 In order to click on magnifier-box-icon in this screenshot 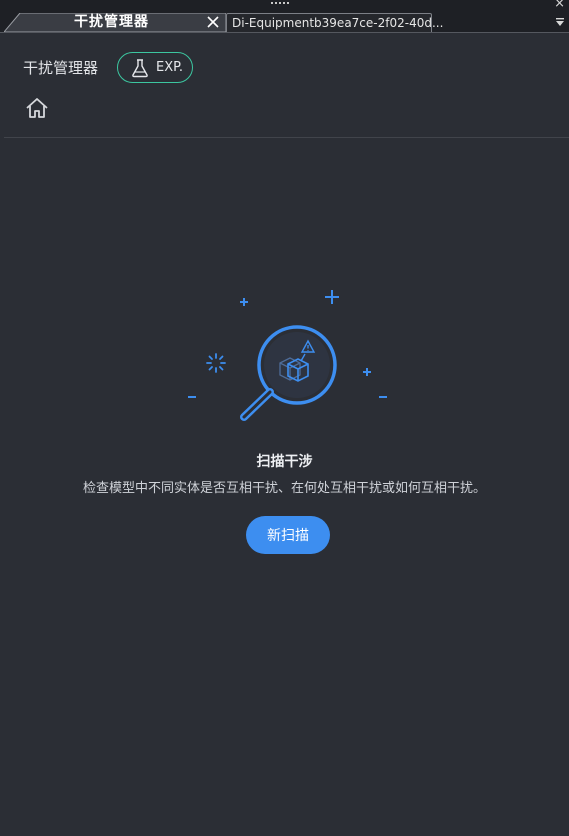, I will do `click(287, 355)`.